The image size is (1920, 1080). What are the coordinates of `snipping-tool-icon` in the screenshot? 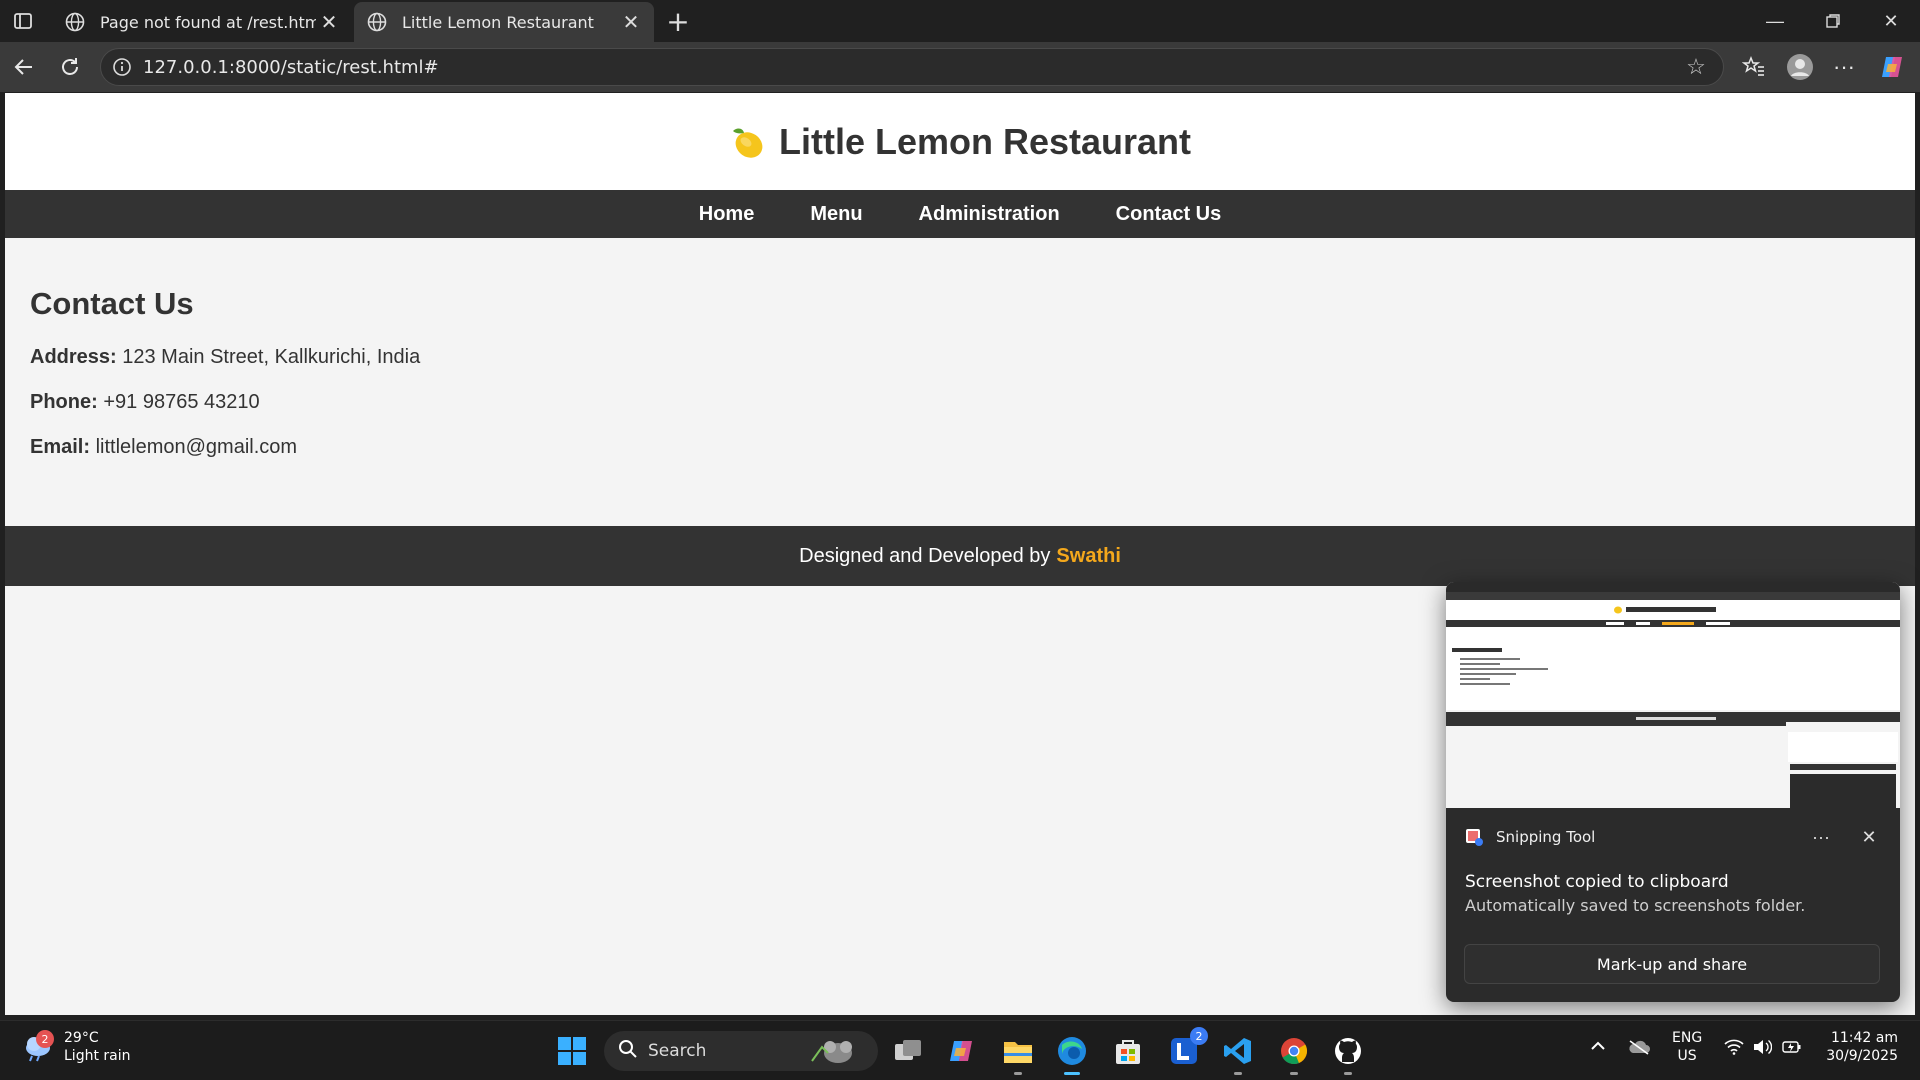 It's located at (1474, 837).